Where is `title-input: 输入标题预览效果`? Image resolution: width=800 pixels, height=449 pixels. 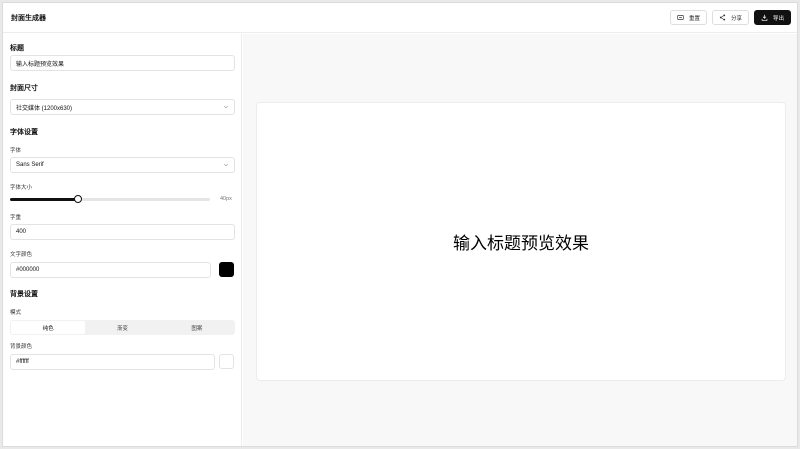 title-input: 输入标题预览效果 is located at coordinates (122, 63).